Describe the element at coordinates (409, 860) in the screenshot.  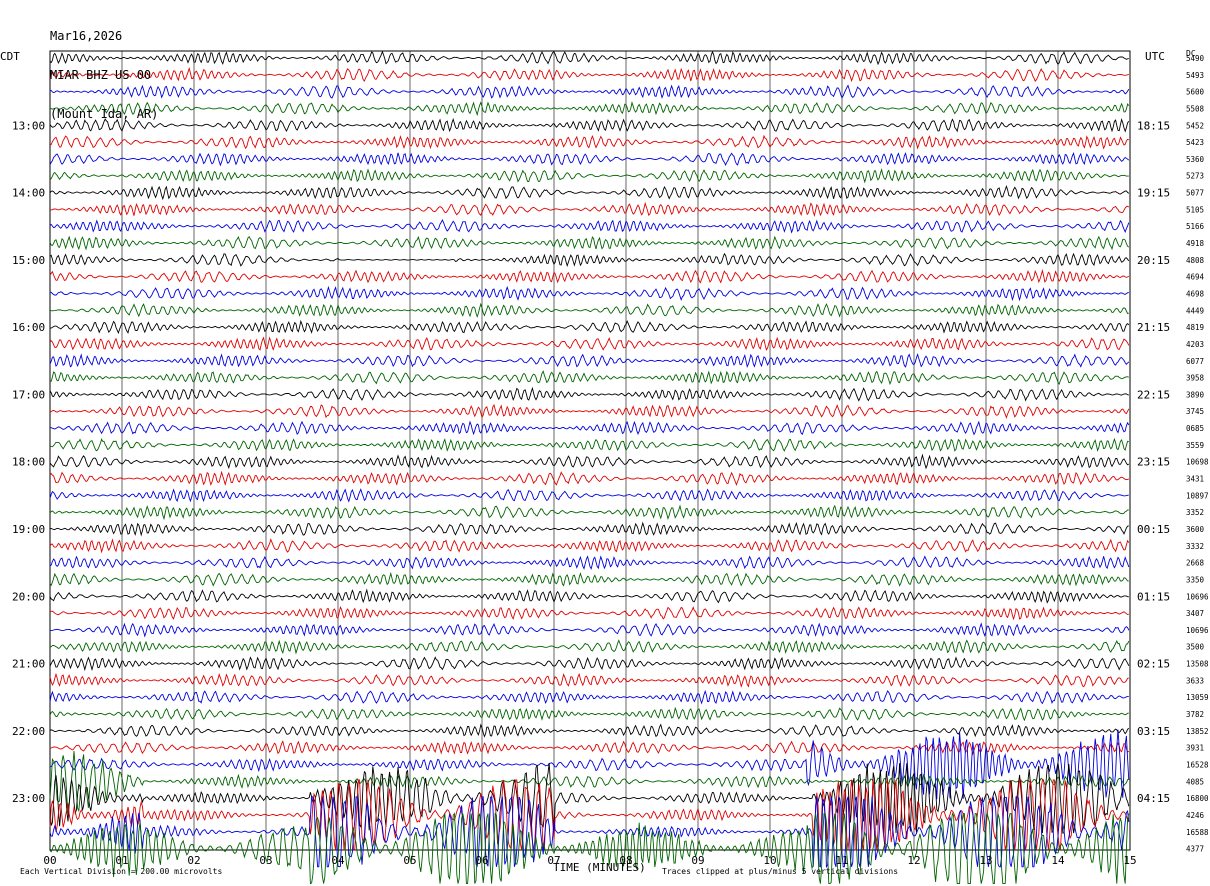
I see `x-tick-label: 05` at that location.